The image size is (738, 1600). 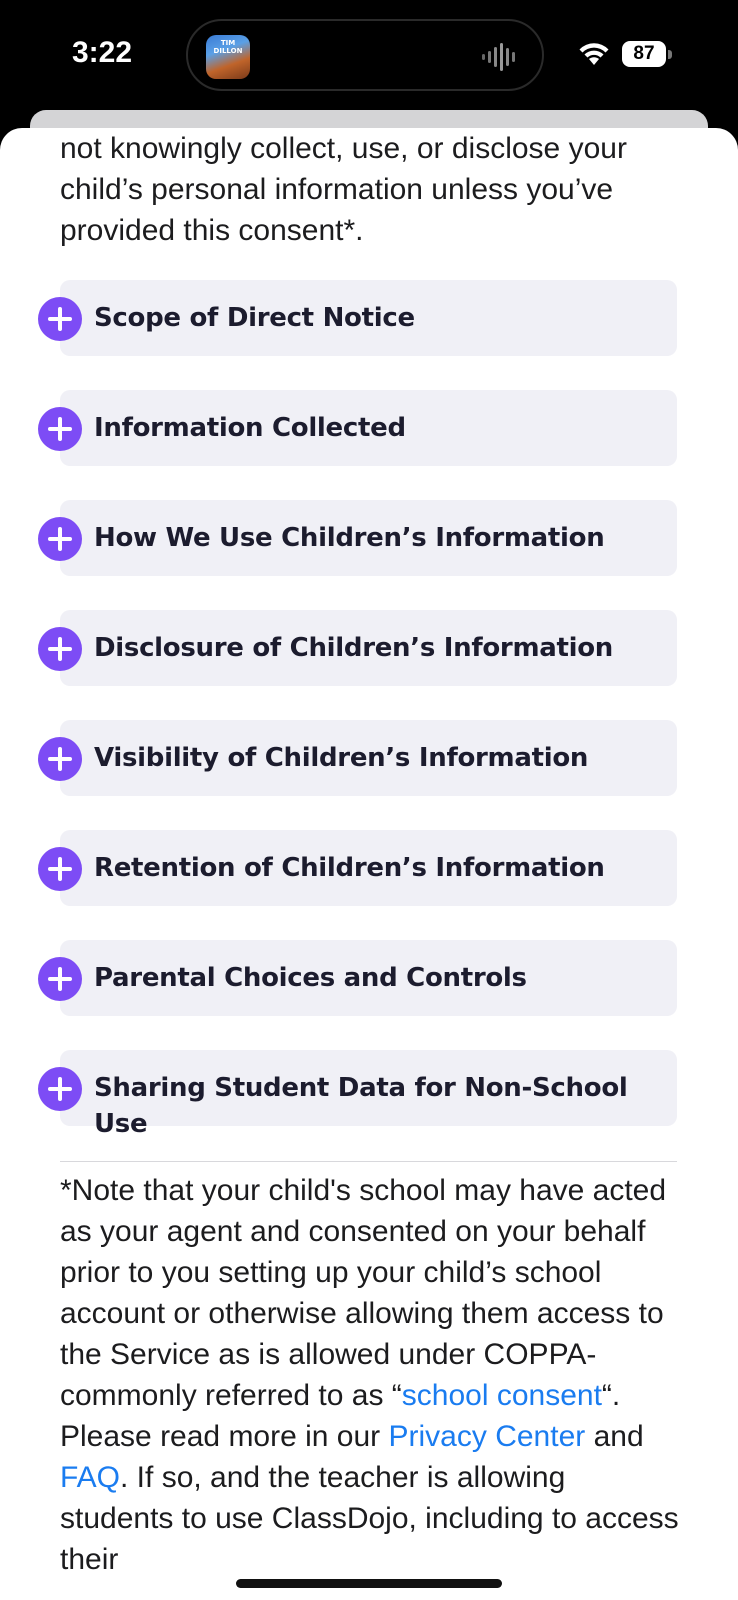 What do you see at coordinates (365, 55) in the screenshot?
I see `dynamic-island: TIM DILLON` at bounding box center [365, 55].